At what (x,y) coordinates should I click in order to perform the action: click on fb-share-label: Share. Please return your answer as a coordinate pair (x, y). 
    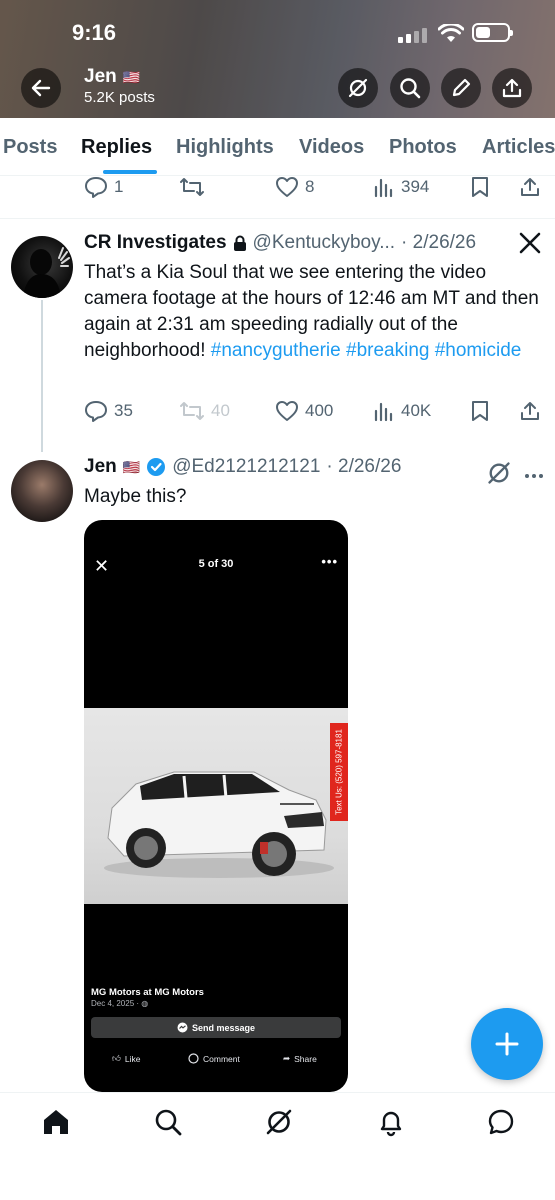
    Looking at the image, I should click on (305, 1058).